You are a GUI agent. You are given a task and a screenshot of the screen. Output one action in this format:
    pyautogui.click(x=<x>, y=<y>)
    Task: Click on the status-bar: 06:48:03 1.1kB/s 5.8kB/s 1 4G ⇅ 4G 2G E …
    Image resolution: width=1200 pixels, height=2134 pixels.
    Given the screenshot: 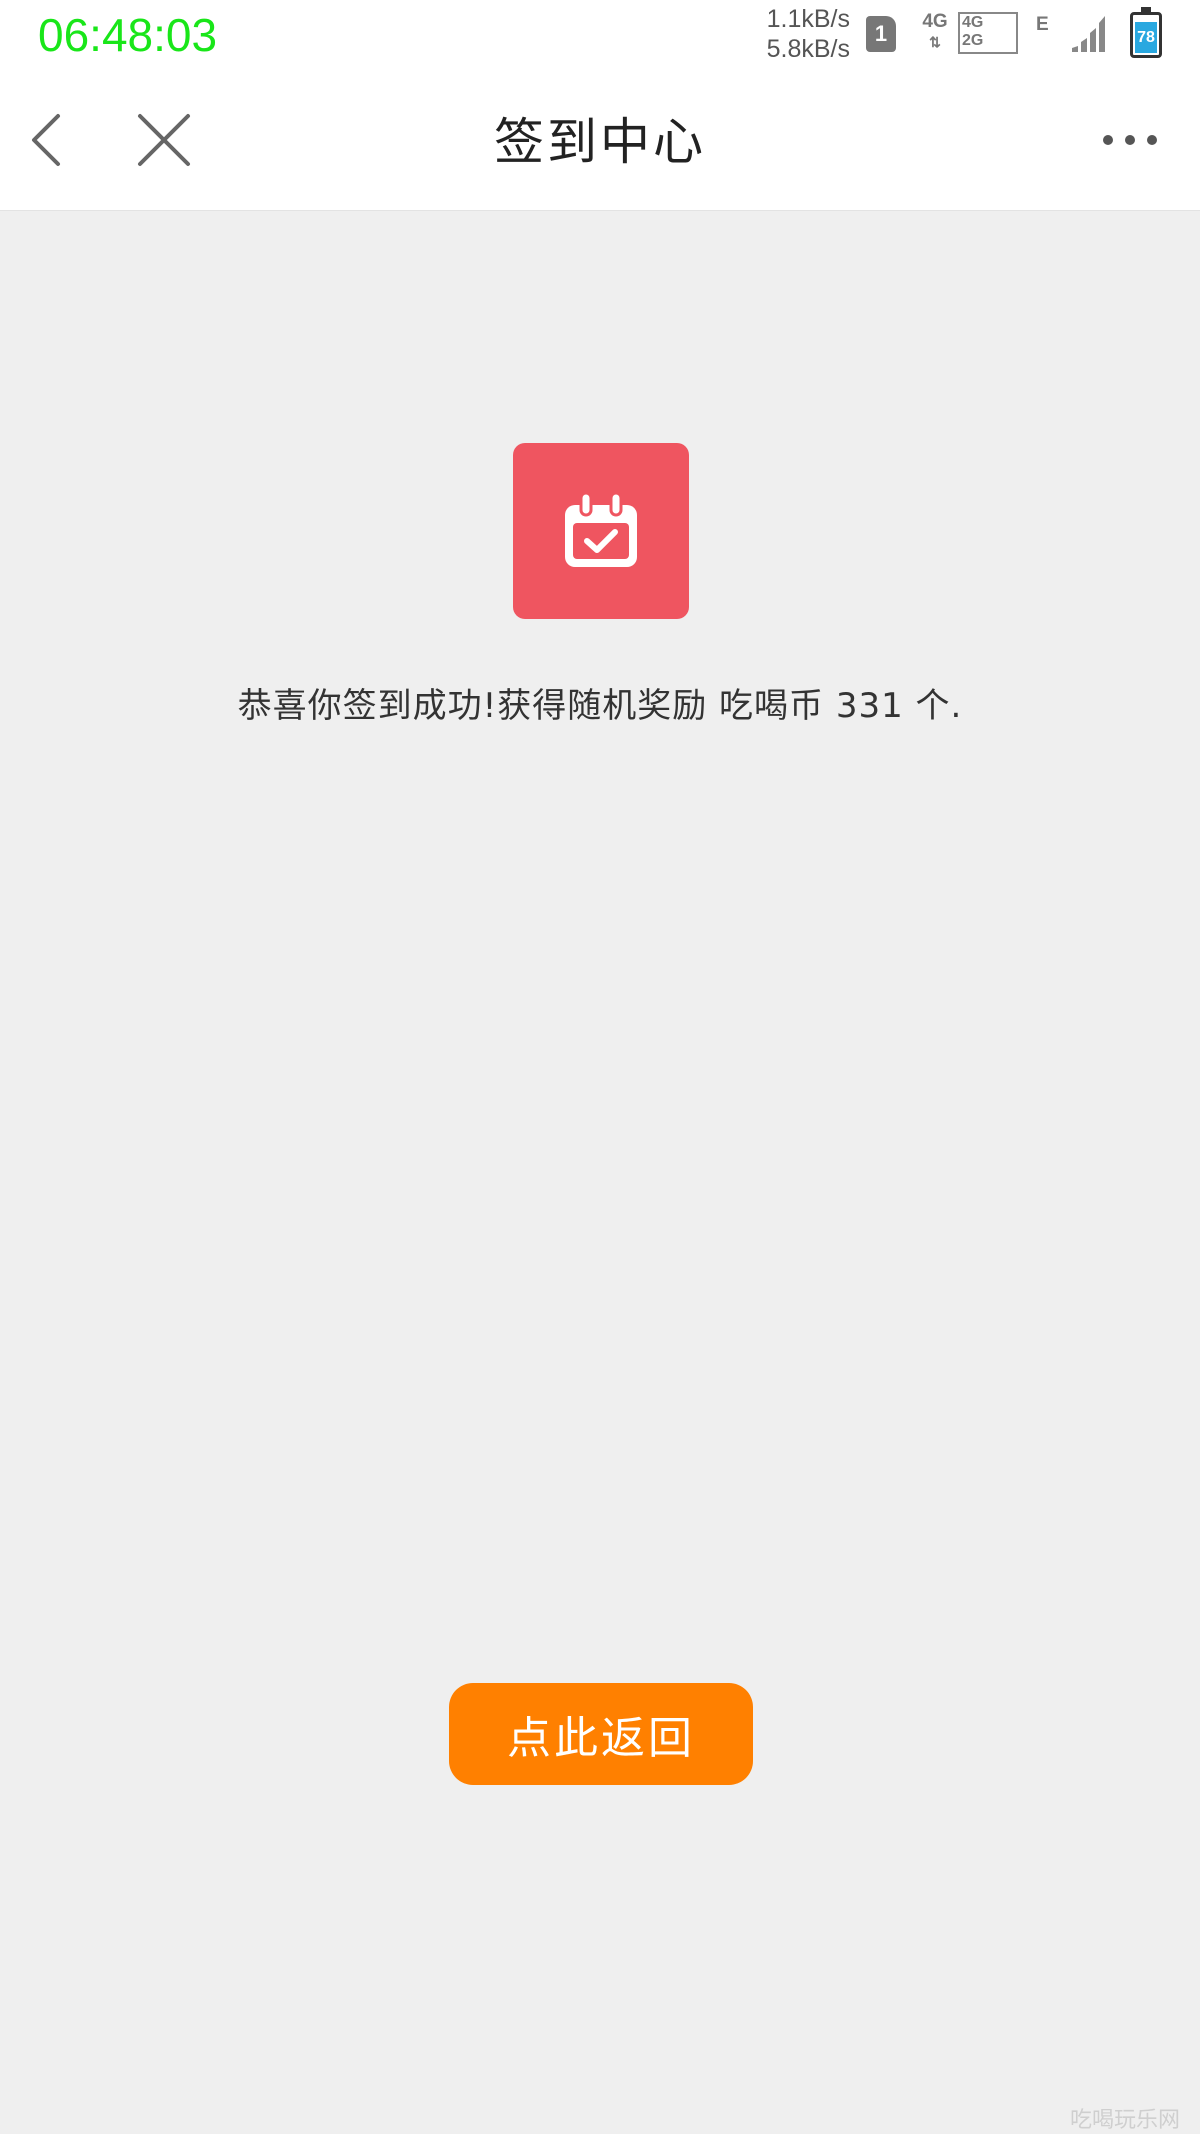 What is the action you would take?
    pyautogui.click(x=600, y=36)
    